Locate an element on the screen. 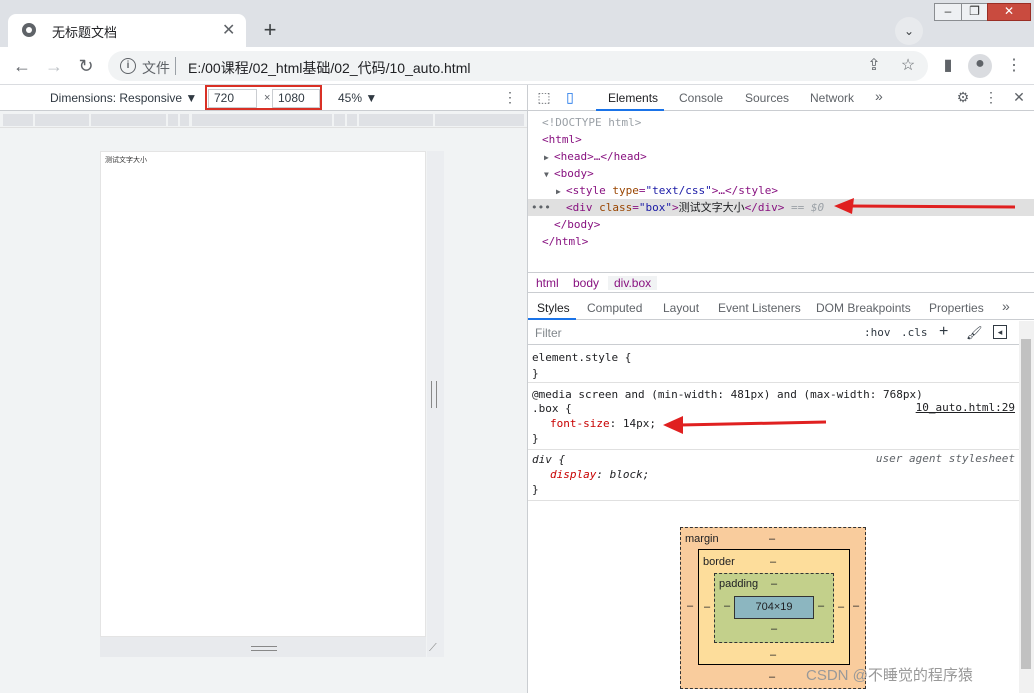 The image size is (1034, 693). crumb-div-box: div.box is located at coordinates (633, 283).